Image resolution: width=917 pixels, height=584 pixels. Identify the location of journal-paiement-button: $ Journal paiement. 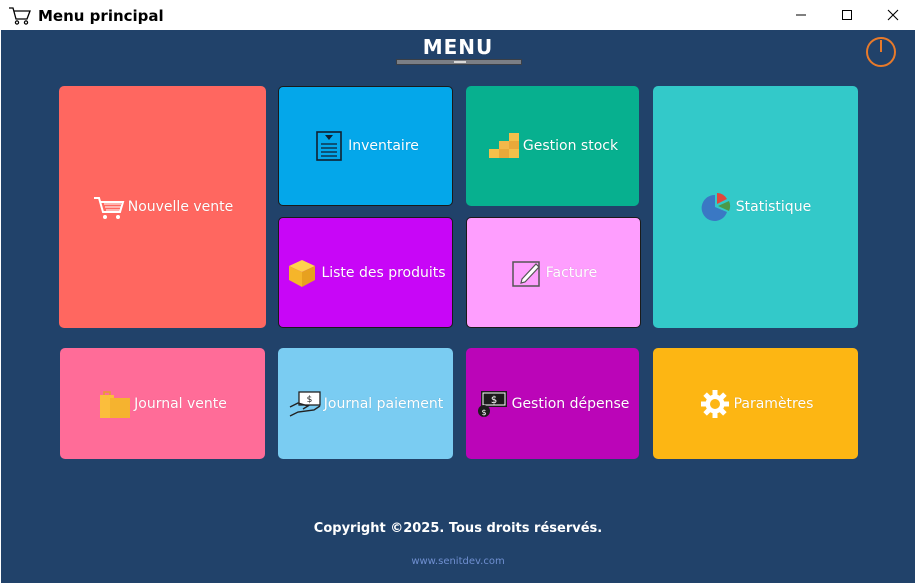
(365, 403).